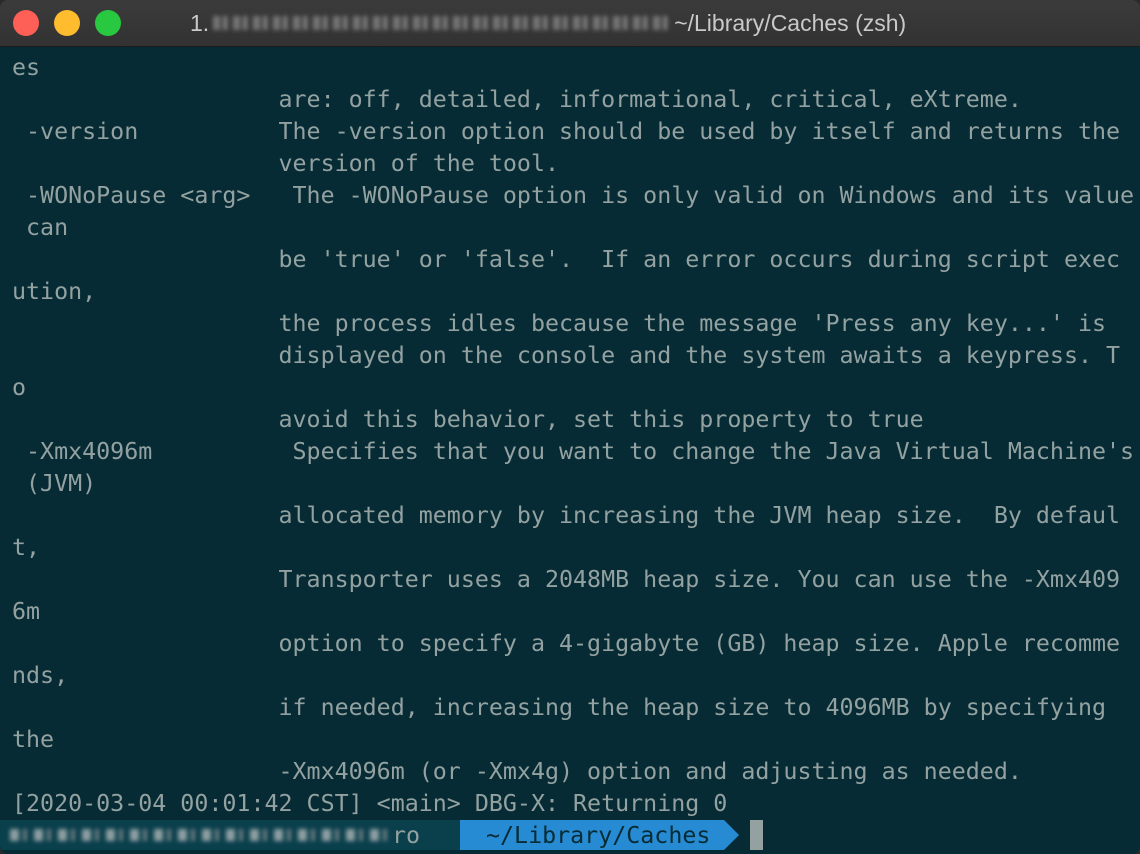 Image resolution: width=1140 pixels, height=854 pixels. What do you see at coordinates (67, 23) in the screenshot?
I see `minimize-button` at bounding box center [67, 23].